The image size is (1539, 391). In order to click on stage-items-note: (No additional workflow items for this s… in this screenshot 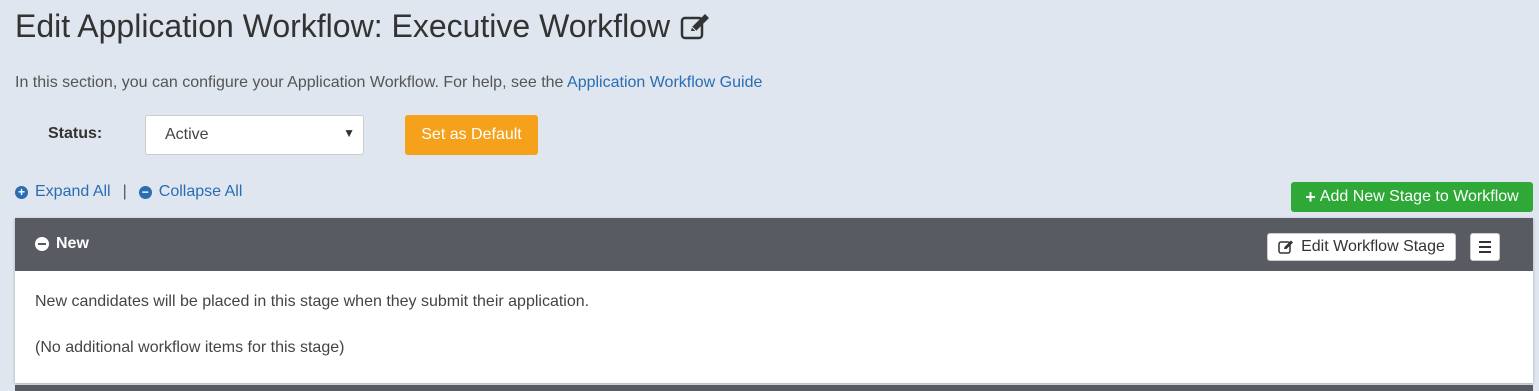, I will do `click(190, 347)`.